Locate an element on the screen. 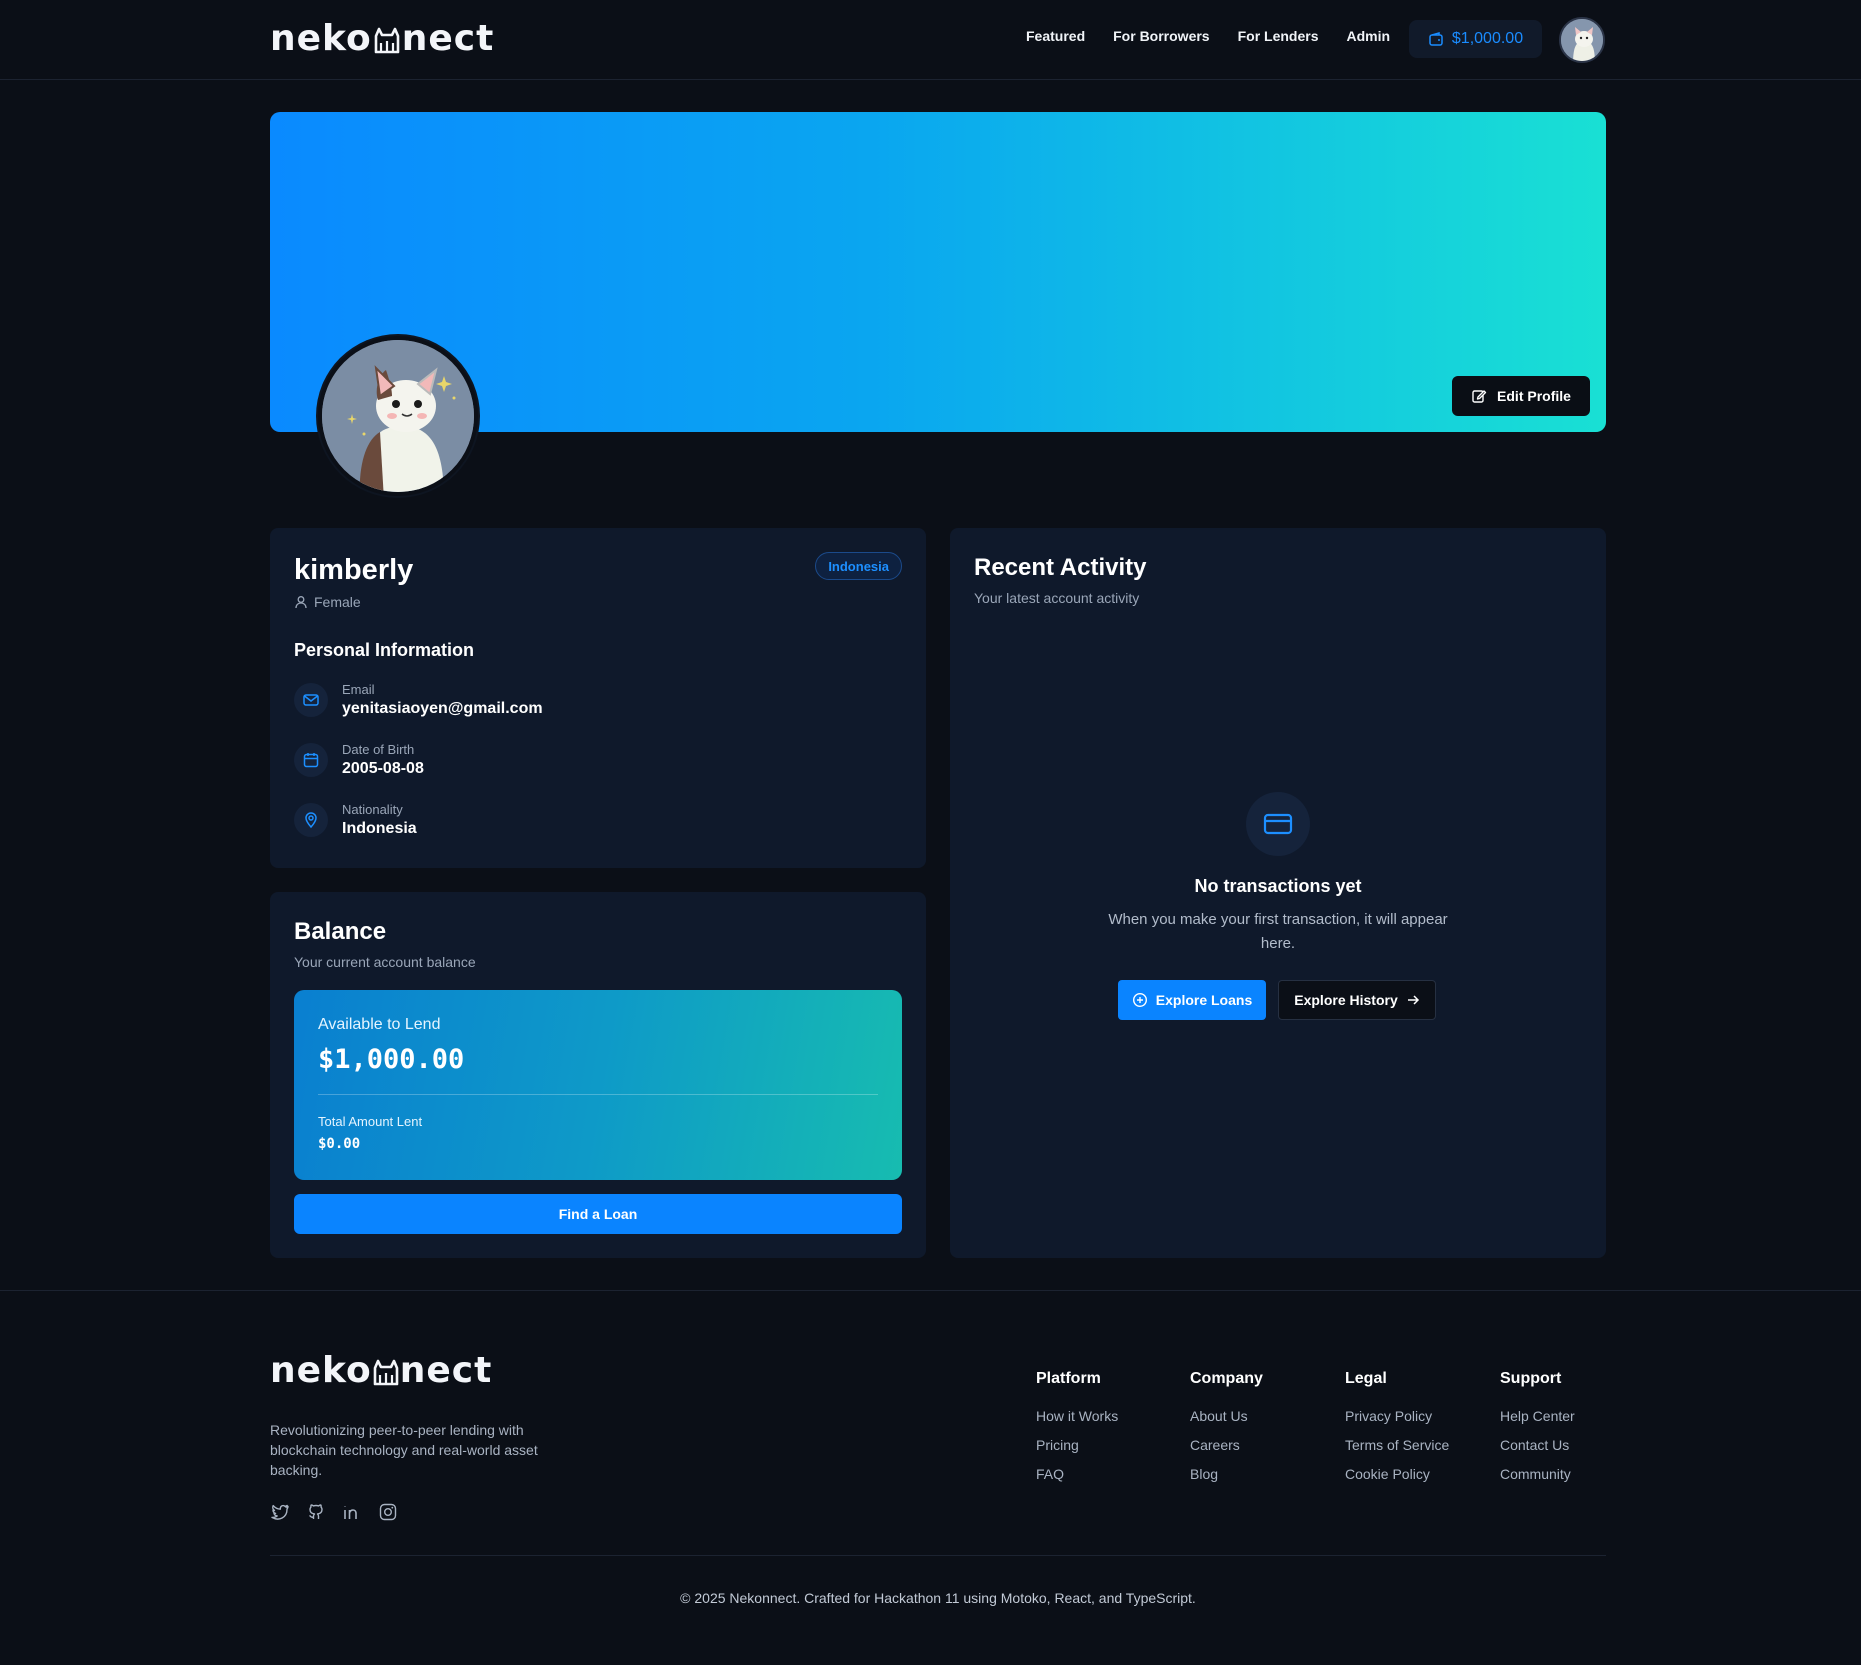  nationality-value: Indonesia is located at coordinates (379, 828).